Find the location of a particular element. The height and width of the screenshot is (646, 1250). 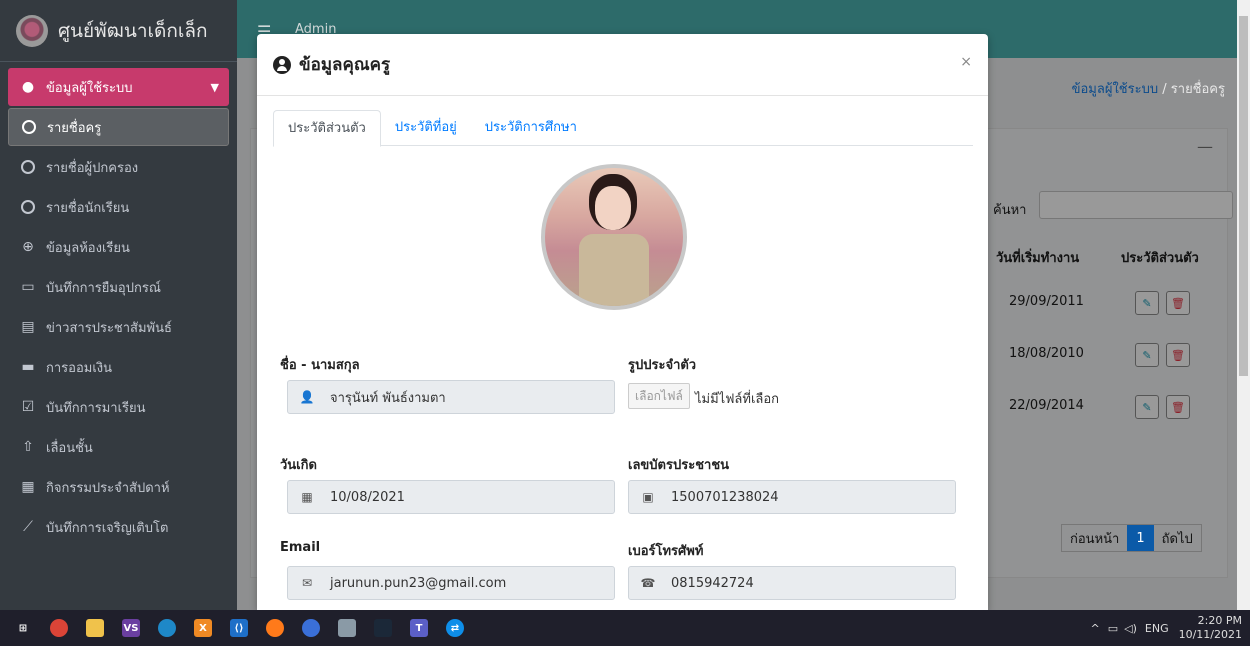

network-icon: ▭ is located at coordinates (1113, 628).